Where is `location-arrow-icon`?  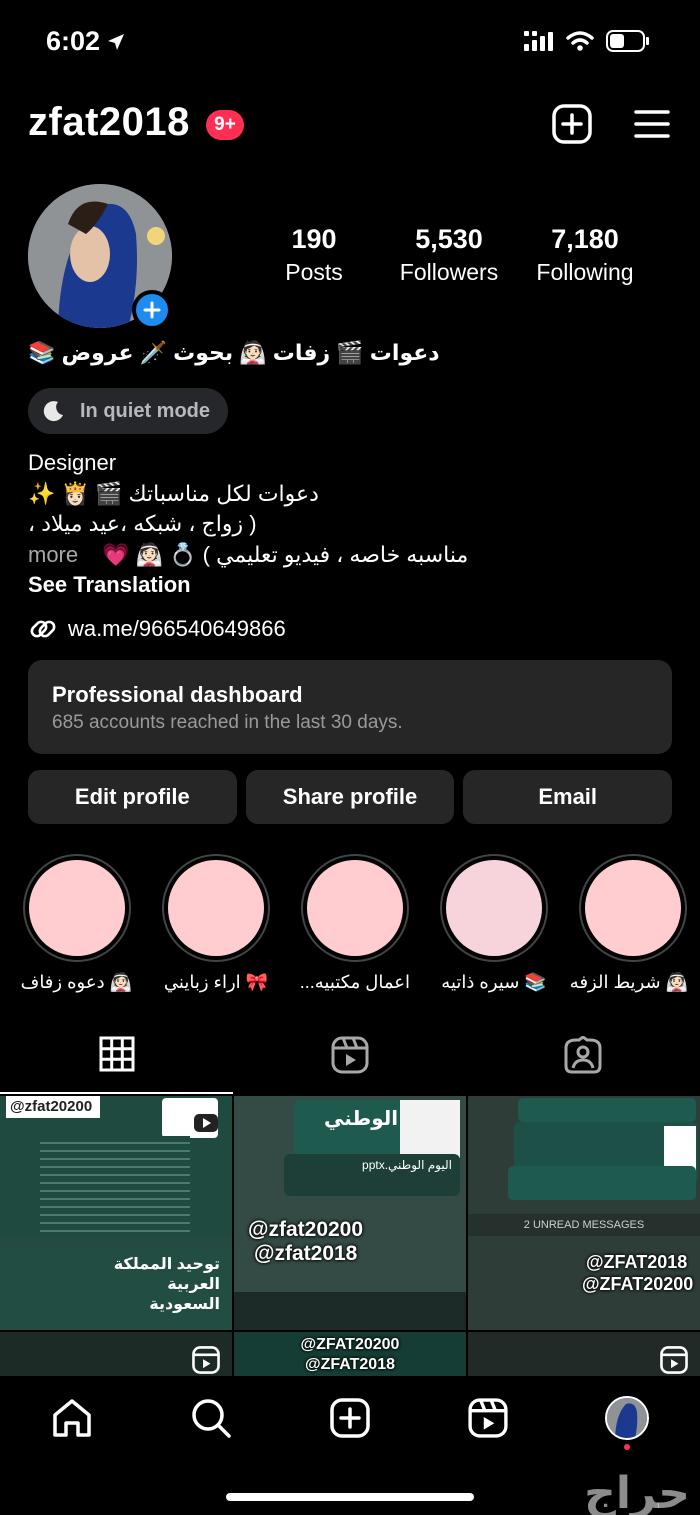
location-arrow-icon is located at coordinates (116, 41).